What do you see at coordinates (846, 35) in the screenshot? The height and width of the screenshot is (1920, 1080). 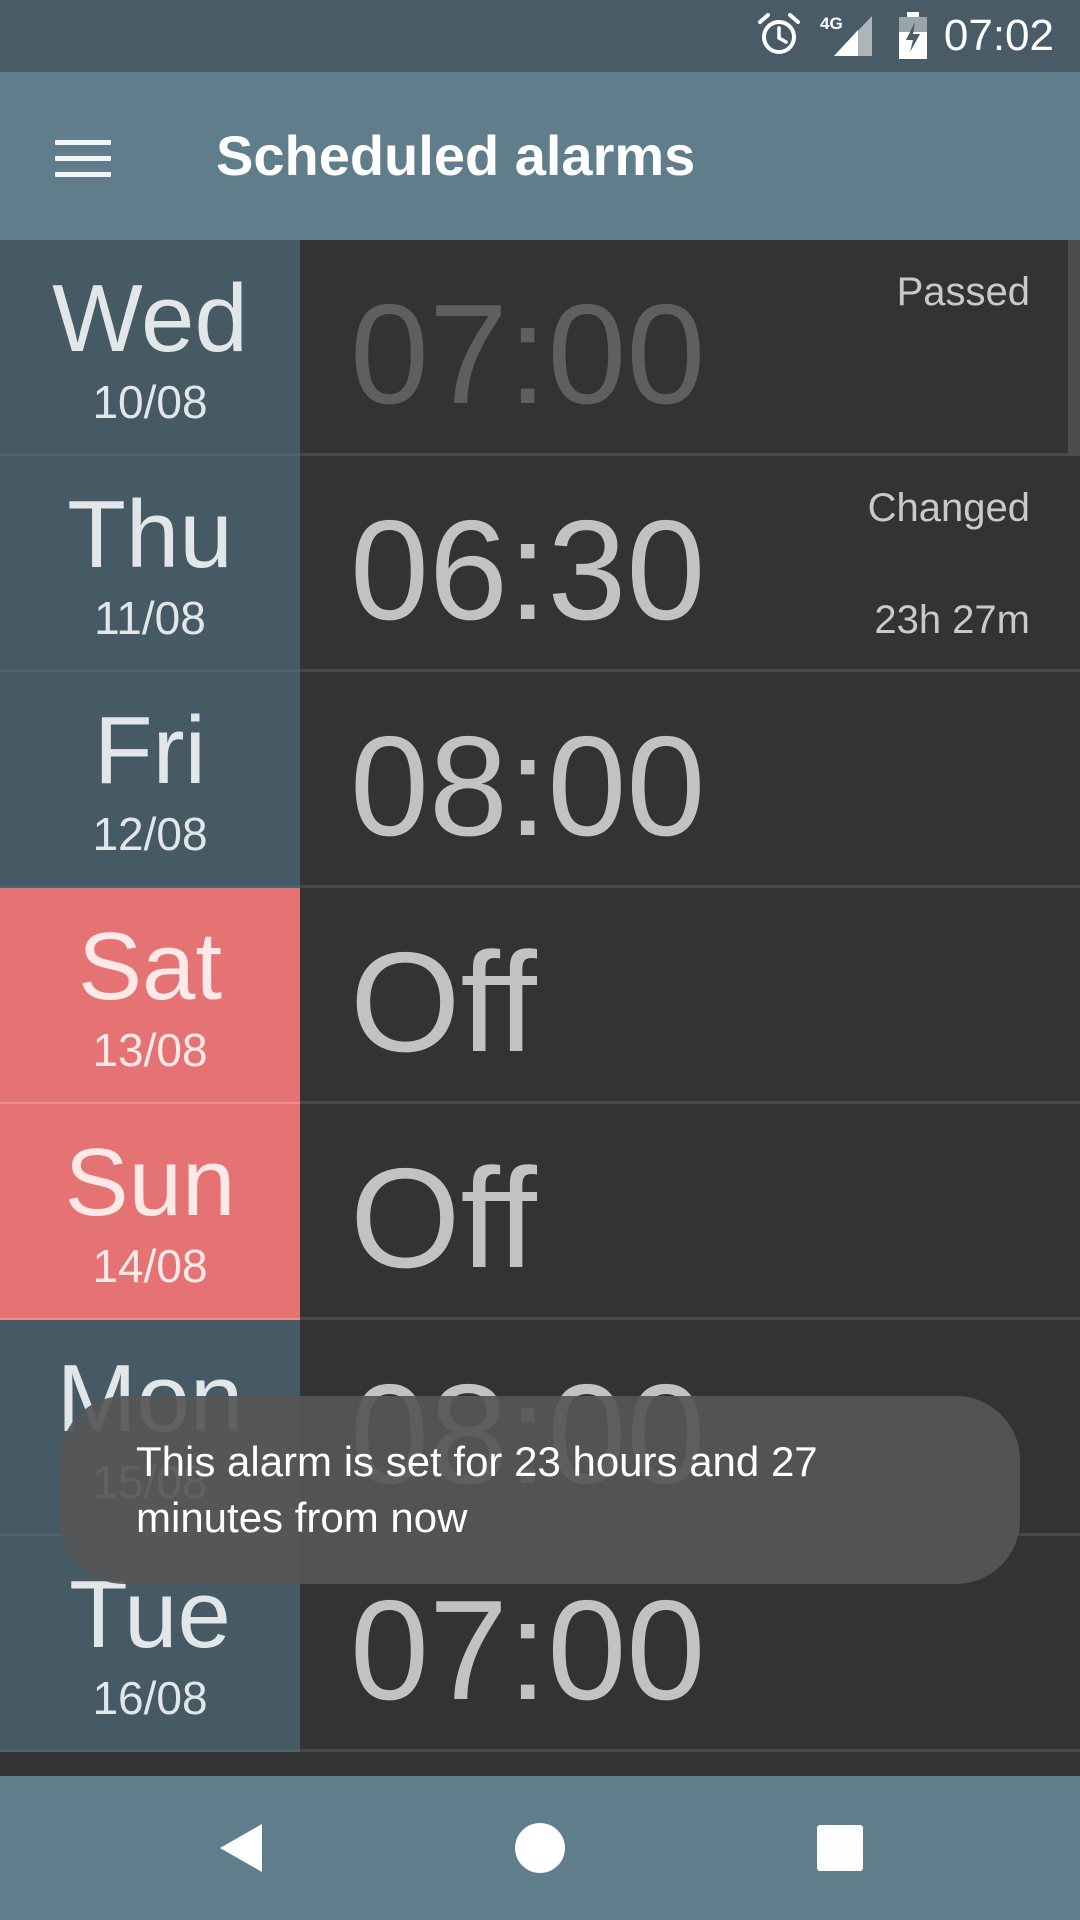 I see `signal-4g-icon: 4G` at bounding box center [846, 35].